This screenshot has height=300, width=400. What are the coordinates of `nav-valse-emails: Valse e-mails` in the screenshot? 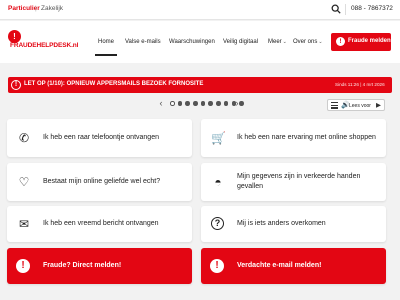 It's located at (143, 42).